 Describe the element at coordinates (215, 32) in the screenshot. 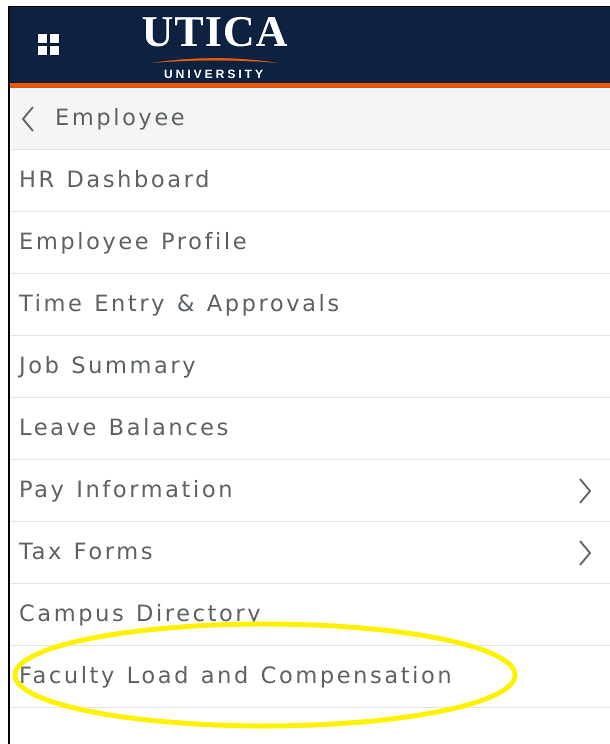

I see `logo-title: UTICA` at that location.